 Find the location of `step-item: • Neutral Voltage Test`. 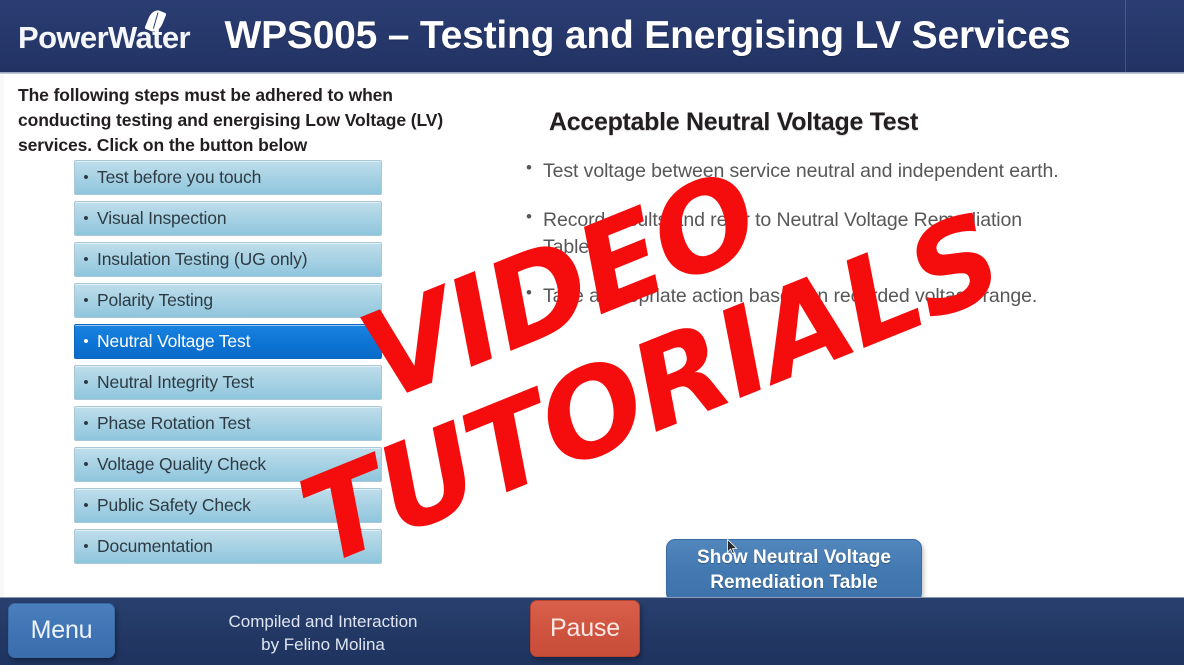

step-item: • Neutral Voltage Test is located at coordinates (228, 341).